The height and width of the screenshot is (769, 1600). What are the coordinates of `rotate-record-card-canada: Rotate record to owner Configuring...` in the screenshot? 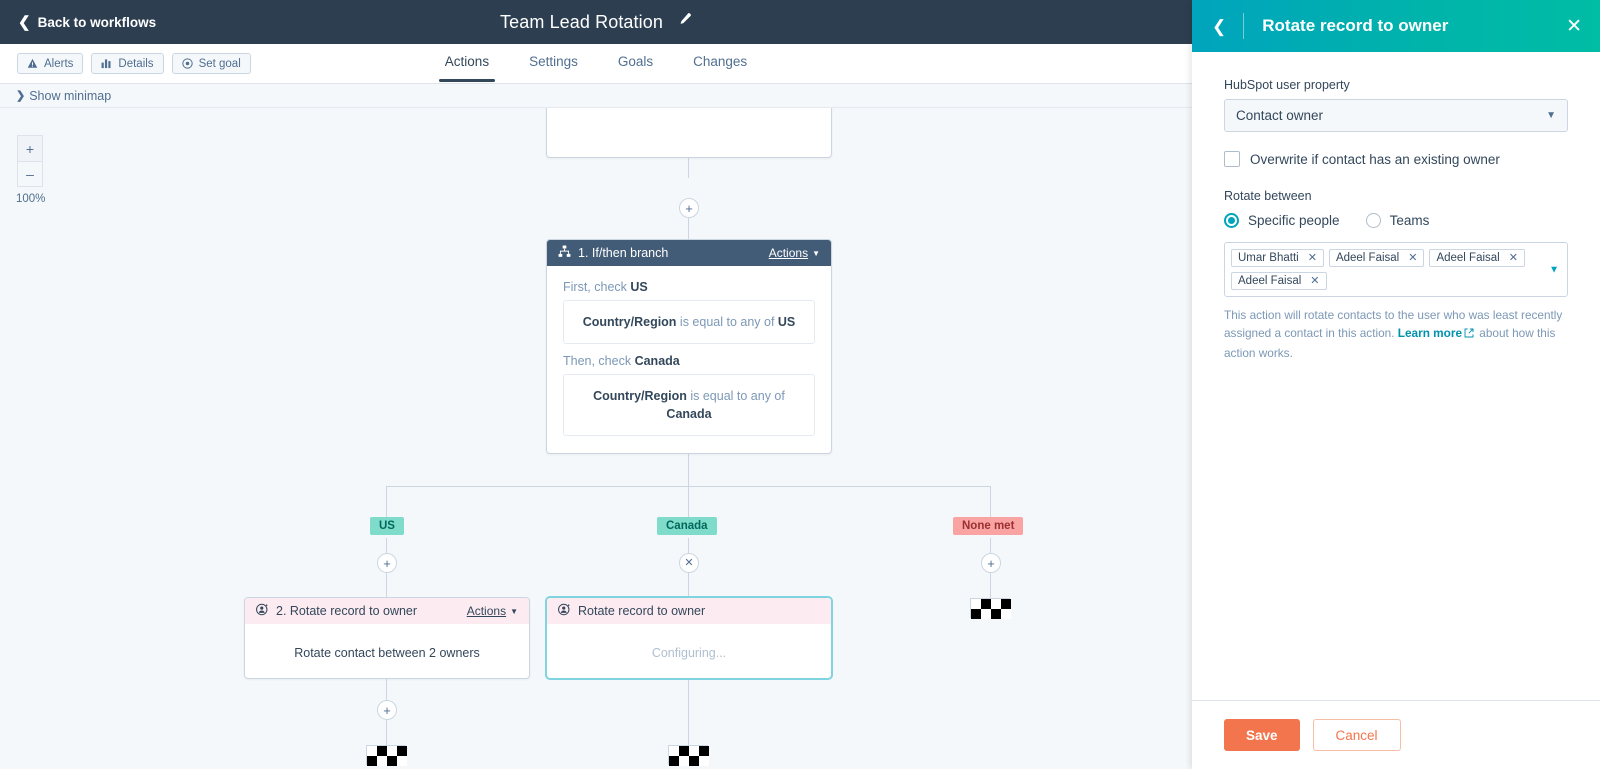 It's located at (689, 638).